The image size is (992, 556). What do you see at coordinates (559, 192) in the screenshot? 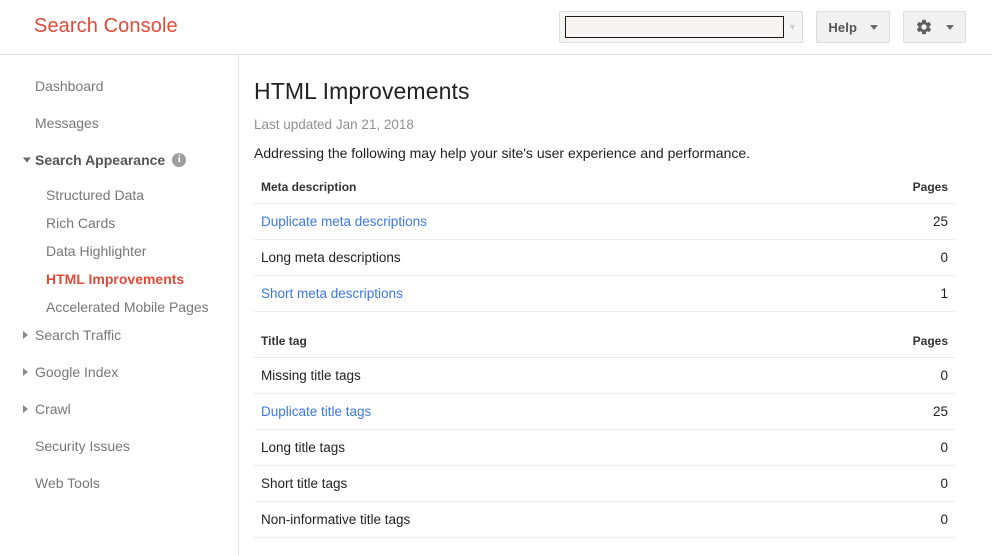
I see `table-header-category: Meta description` at bounding box center [559, 192].